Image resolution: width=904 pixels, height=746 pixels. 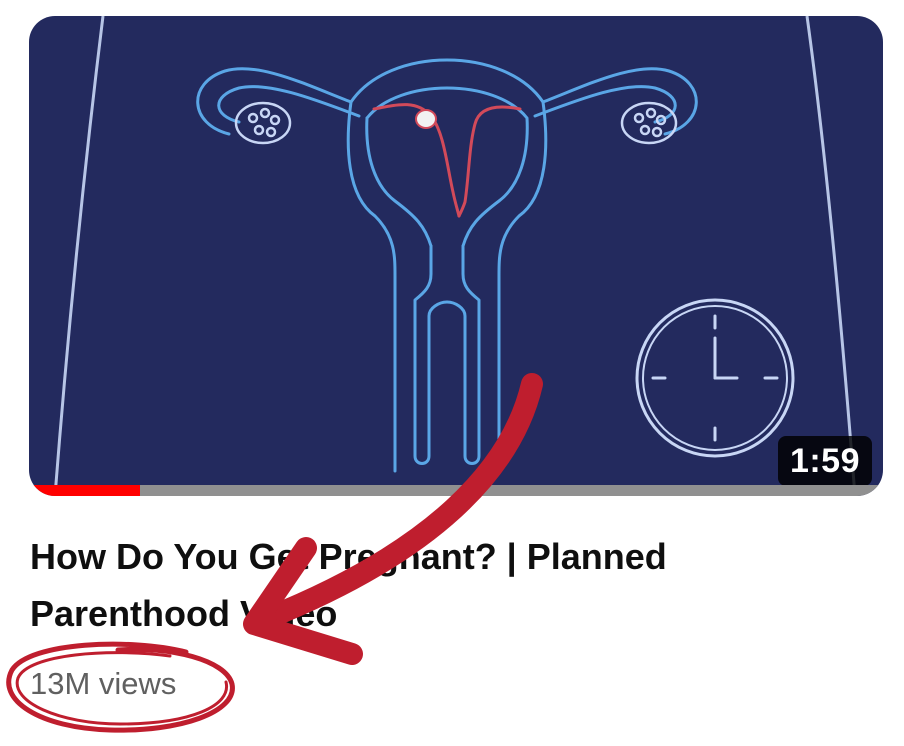 I want to click on watch-progress-fill, so click(x=85, y=490).